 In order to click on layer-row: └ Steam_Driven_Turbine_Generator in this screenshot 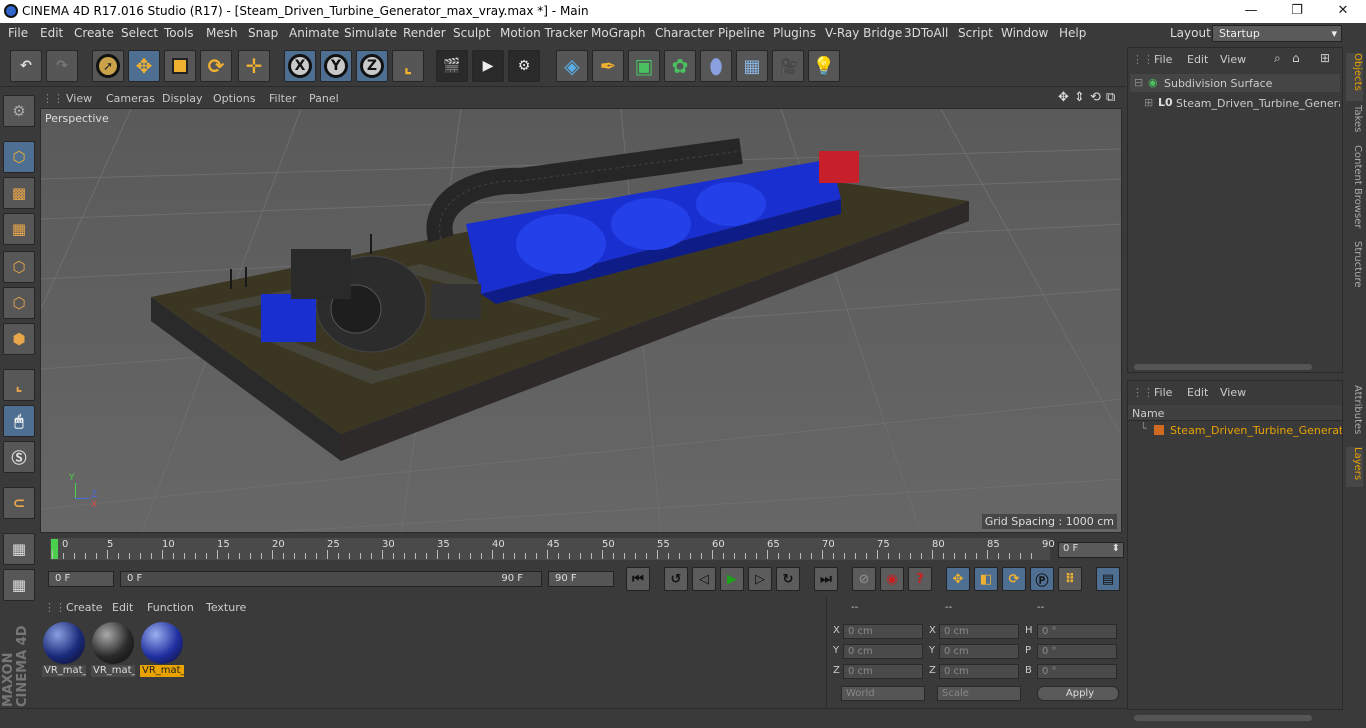, I will do `click(1235, 430)`.